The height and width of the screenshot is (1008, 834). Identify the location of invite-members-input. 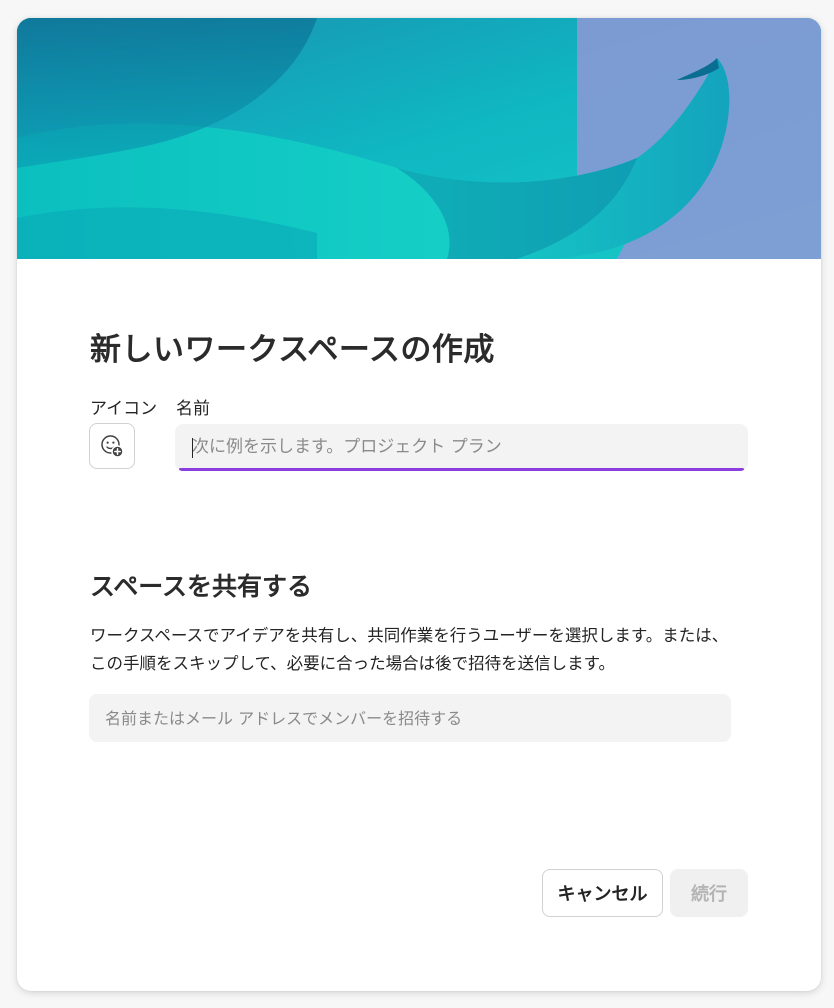
(410, 718).